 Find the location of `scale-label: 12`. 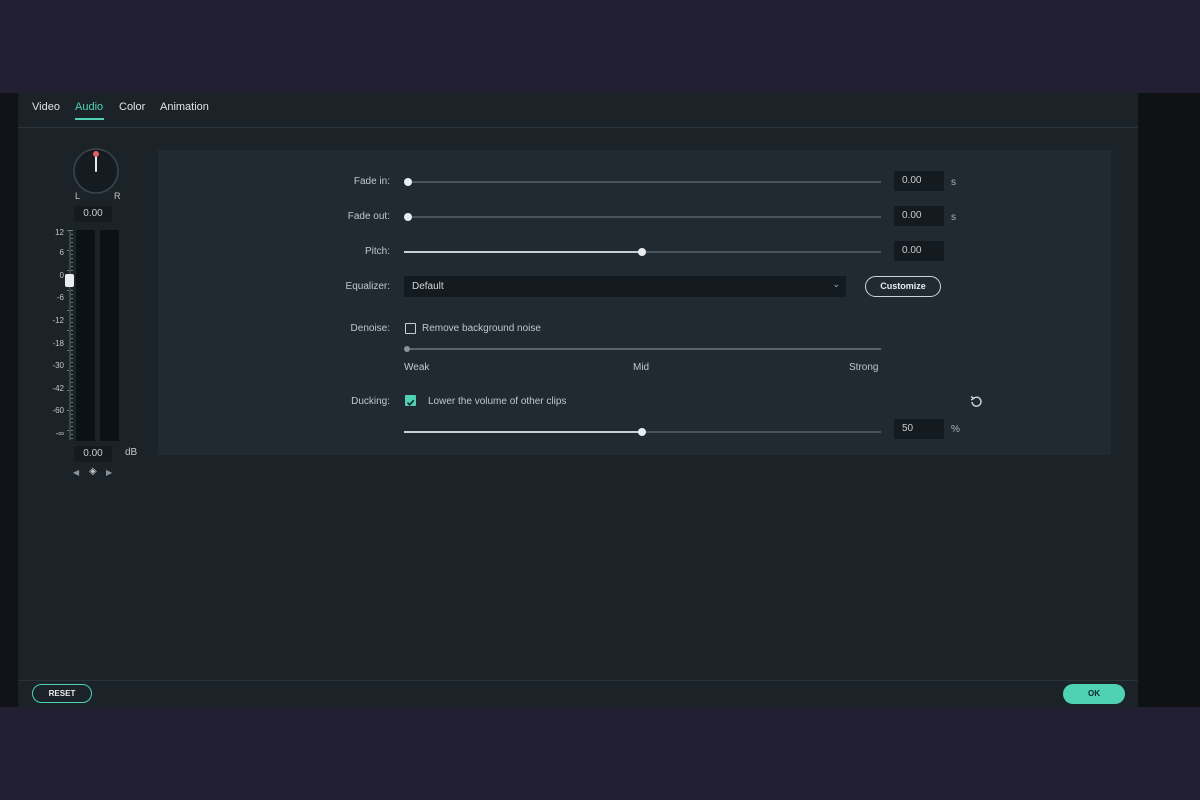

scale-label: 12 is located at coordinates (59, 232).